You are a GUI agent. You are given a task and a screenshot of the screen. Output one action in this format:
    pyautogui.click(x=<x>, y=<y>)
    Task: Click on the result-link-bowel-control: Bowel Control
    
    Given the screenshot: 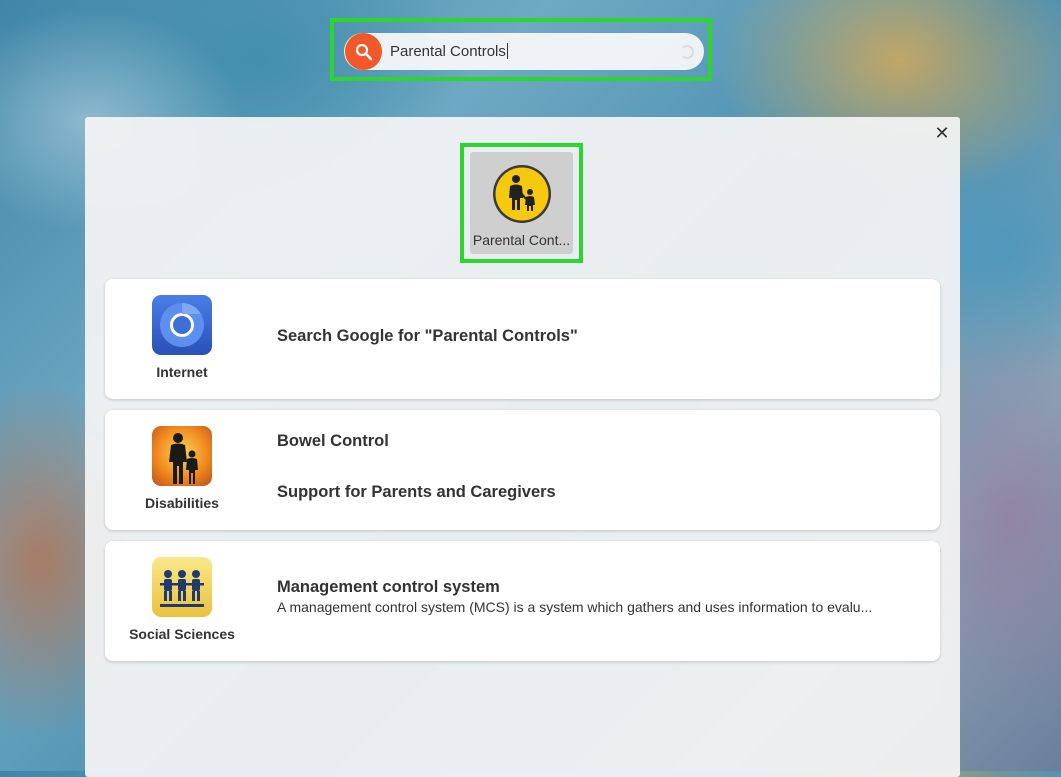 What is the action you would take?
    pyautogui.click(x=333, y=441)
    